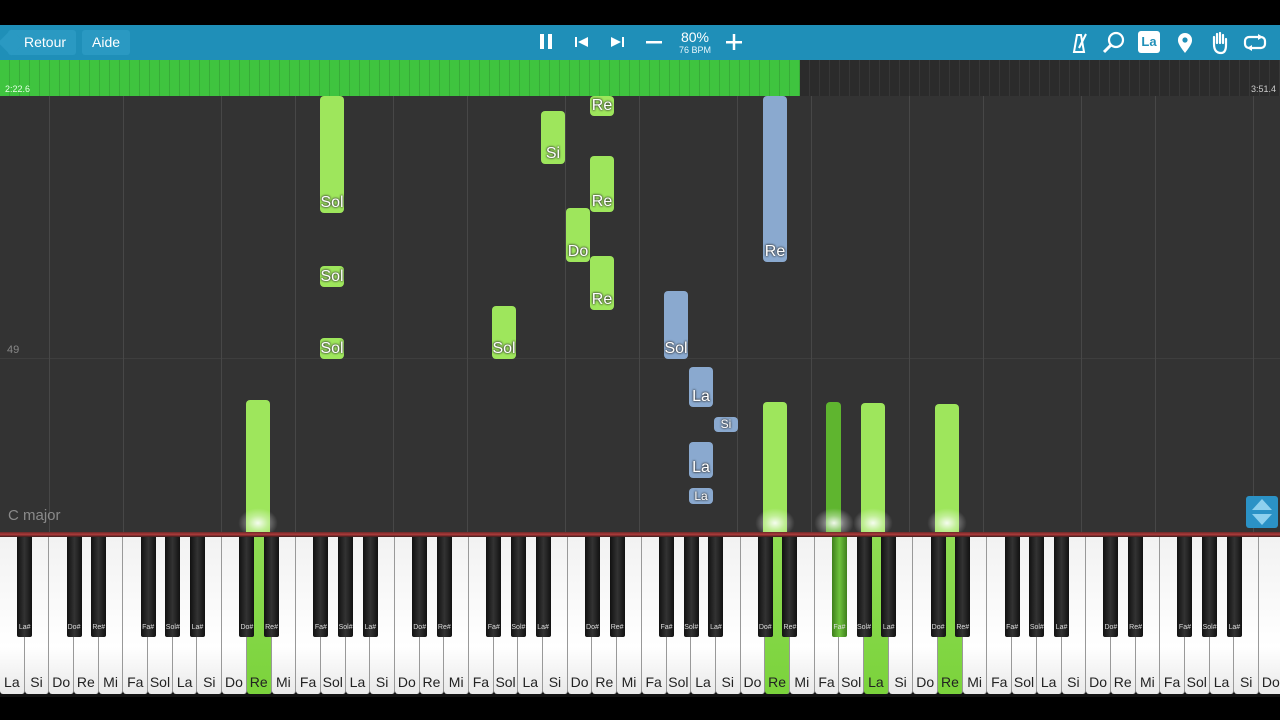  I want to click on skip-forward-button, so click(617, 42).